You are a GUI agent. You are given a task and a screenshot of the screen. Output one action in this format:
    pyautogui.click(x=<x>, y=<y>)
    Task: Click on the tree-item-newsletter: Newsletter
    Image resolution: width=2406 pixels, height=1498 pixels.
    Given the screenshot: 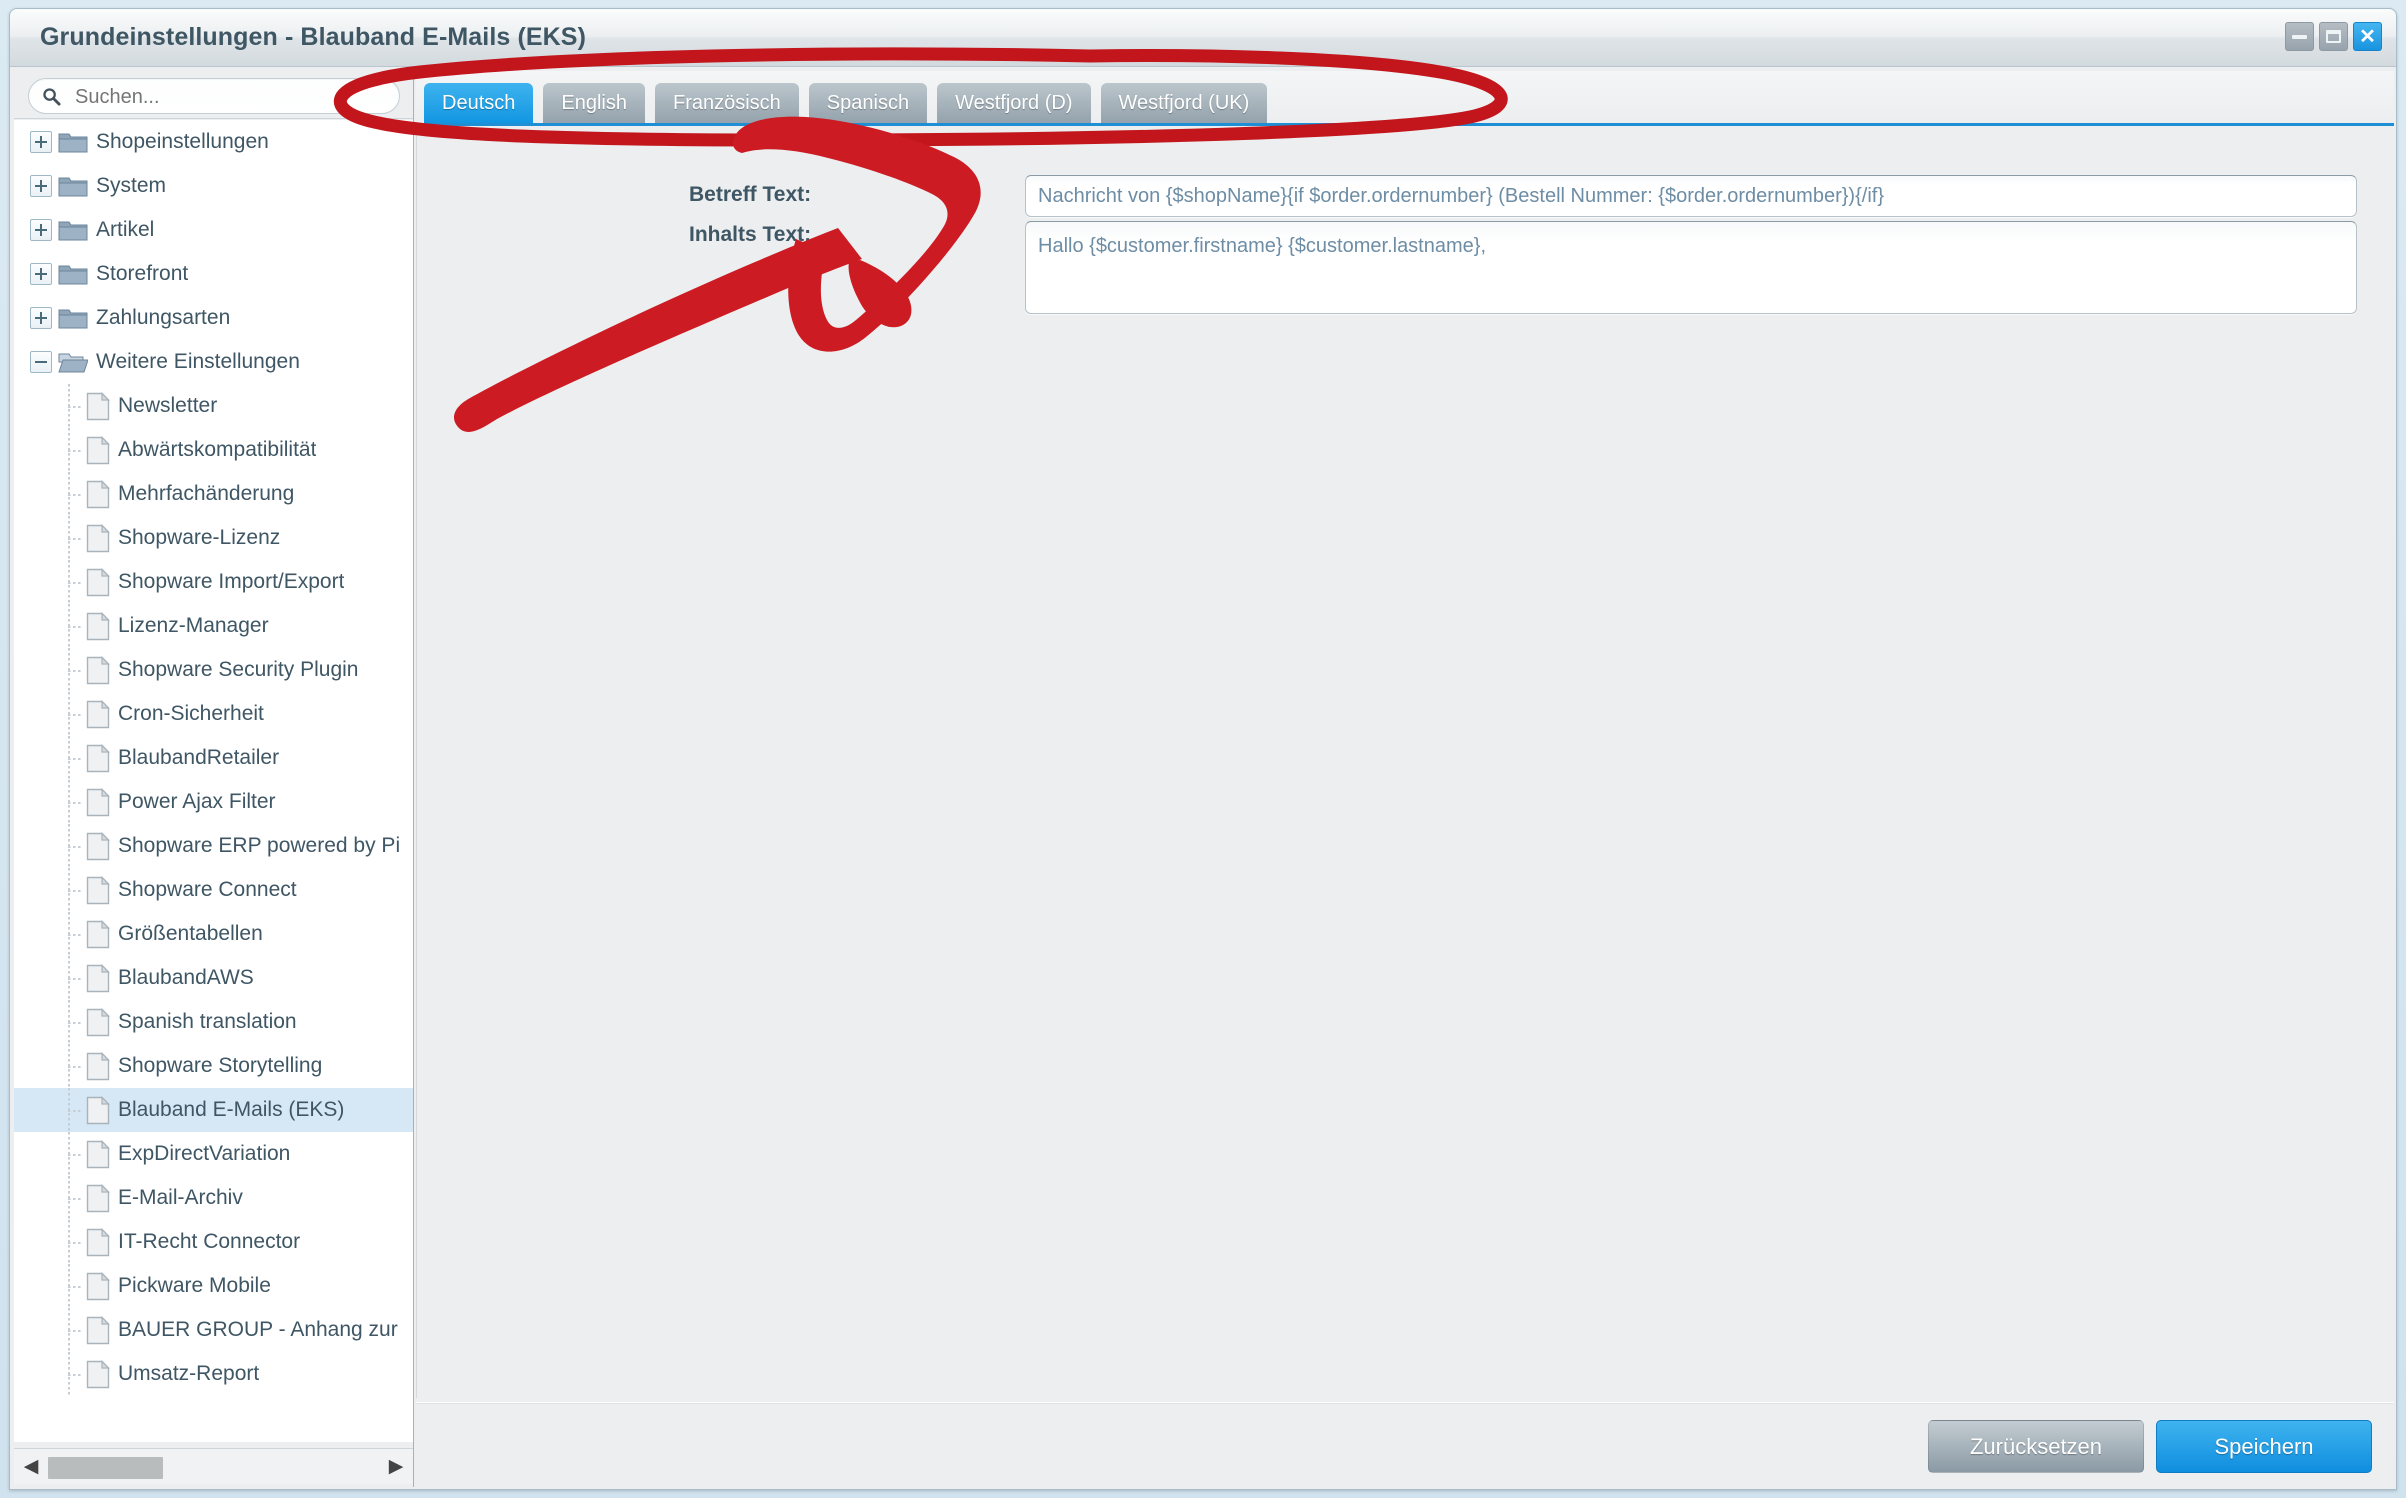 What is the action you would take?
    pyautogui.click(x=213, y=406)
    